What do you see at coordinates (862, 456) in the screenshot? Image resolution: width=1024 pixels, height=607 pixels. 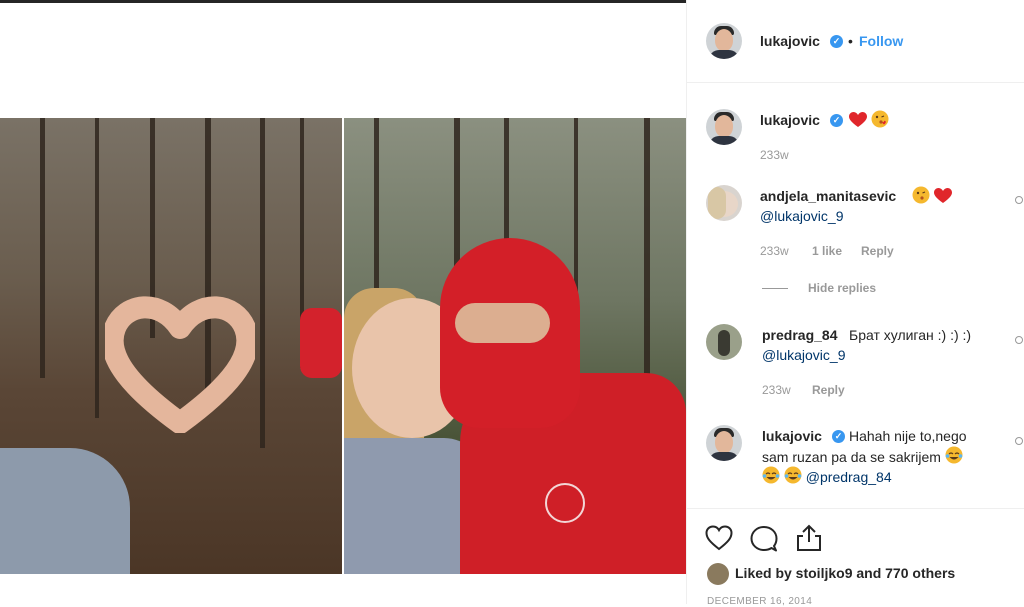 I see `comment-text-line2: sam ruzan pa da se sakrijem` at bounding box center [862, 456].